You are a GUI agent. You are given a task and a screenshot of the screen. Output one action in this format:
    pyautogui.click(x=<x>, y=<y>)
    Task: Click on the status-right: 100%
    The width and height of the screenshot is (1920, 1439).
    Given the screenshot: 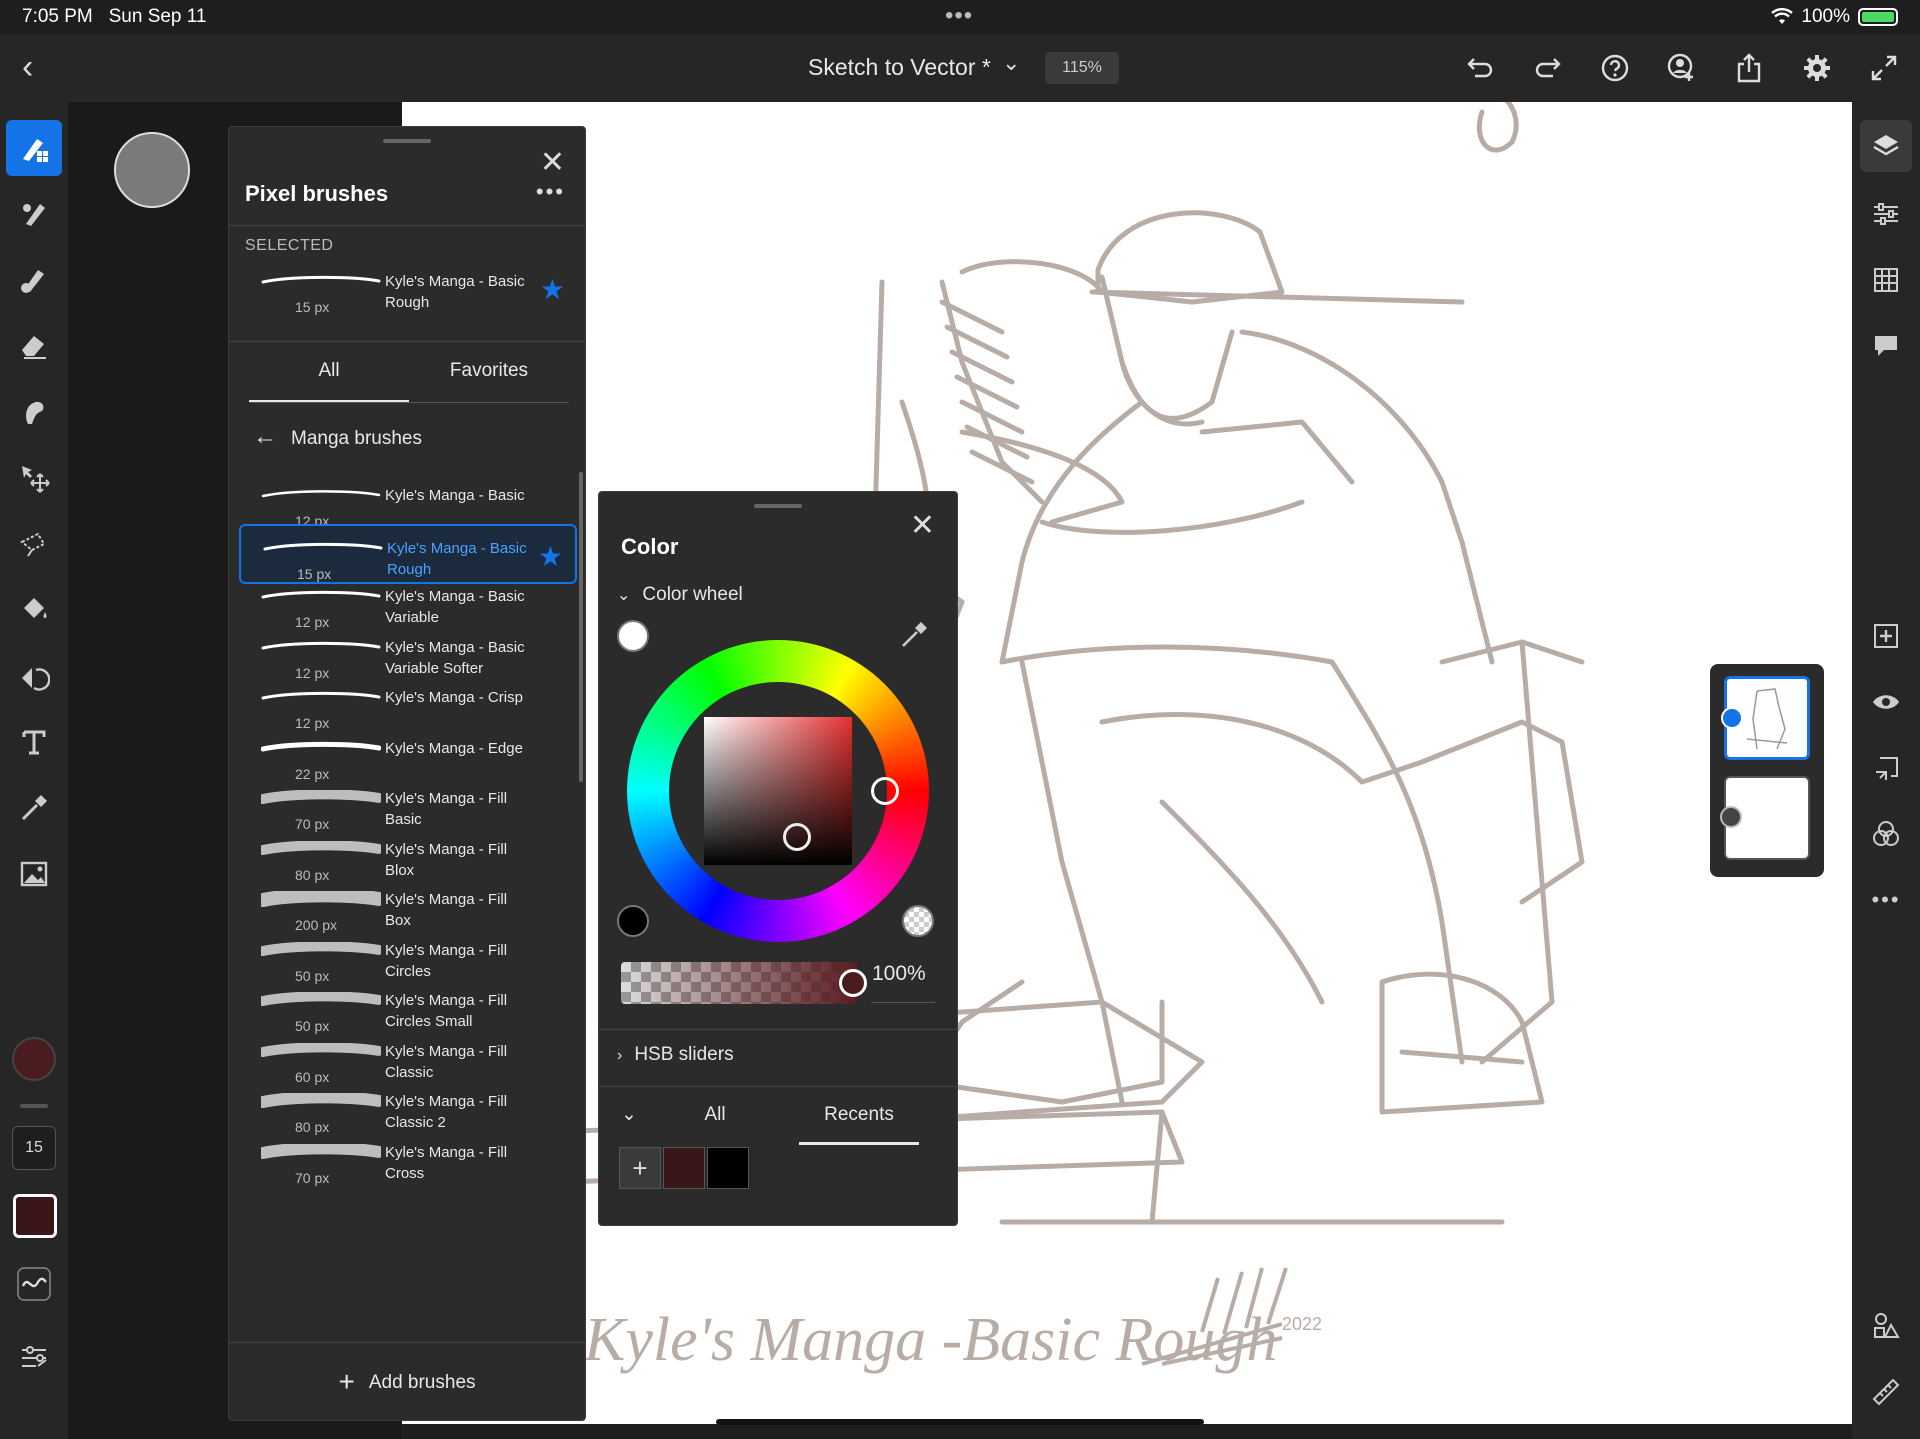 What is the action you would take?
    pyautogui.click(x=1834, y=17)
    